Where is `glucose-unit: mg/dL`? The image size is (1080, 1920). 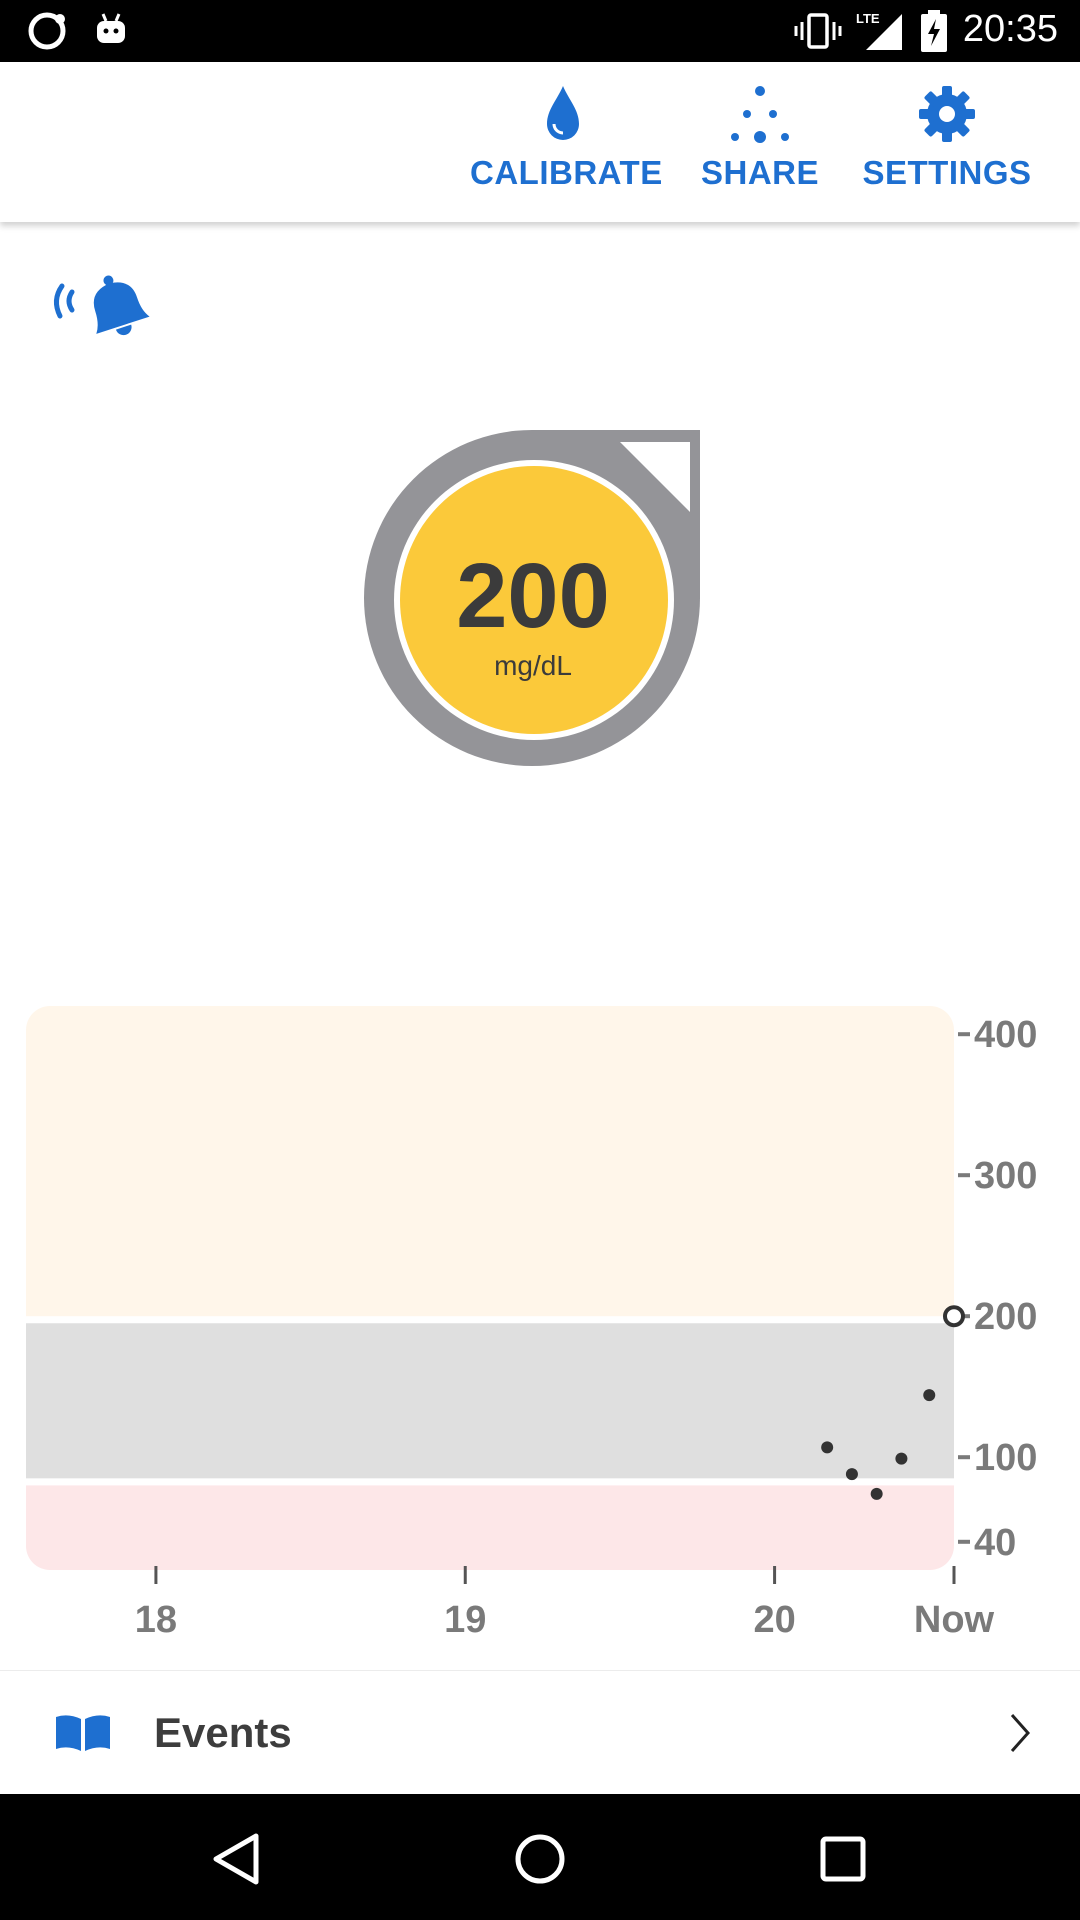 glucose-unit: mg/dL is located at coordinates (533, 665).